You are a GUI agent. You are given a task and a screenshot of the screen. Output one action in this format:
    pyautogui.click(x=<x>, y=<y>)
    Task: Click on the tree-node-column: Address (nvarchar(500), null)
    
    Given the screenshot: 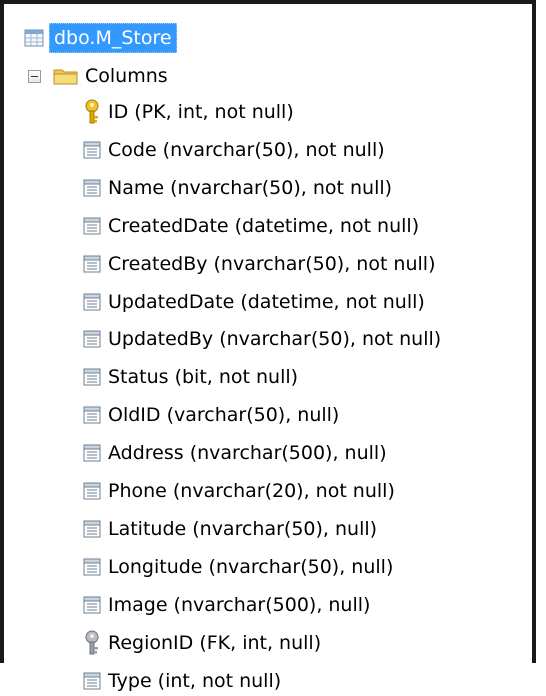 What is the action you would take?
    pyautogui.click(x=234, y=453)
    